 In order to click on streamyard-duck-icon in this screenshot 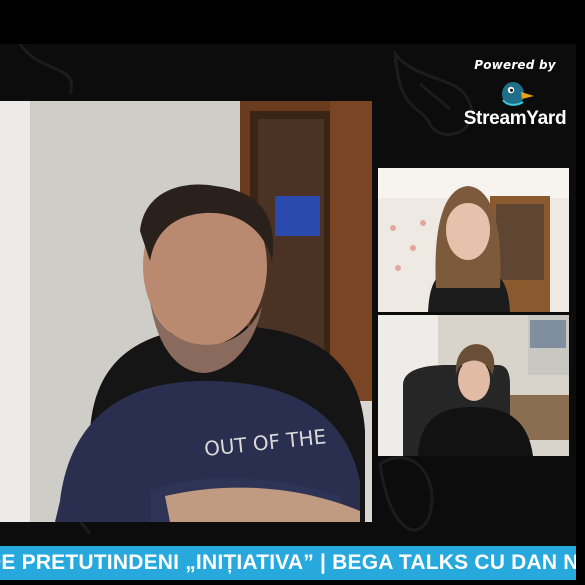, I will do `click(518, 94)`.